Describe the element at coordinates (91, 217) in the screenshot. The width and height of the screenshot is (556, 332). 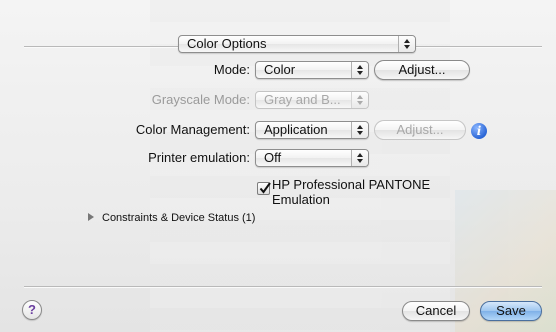
I see `disclosure-triangle-icon` at that location.